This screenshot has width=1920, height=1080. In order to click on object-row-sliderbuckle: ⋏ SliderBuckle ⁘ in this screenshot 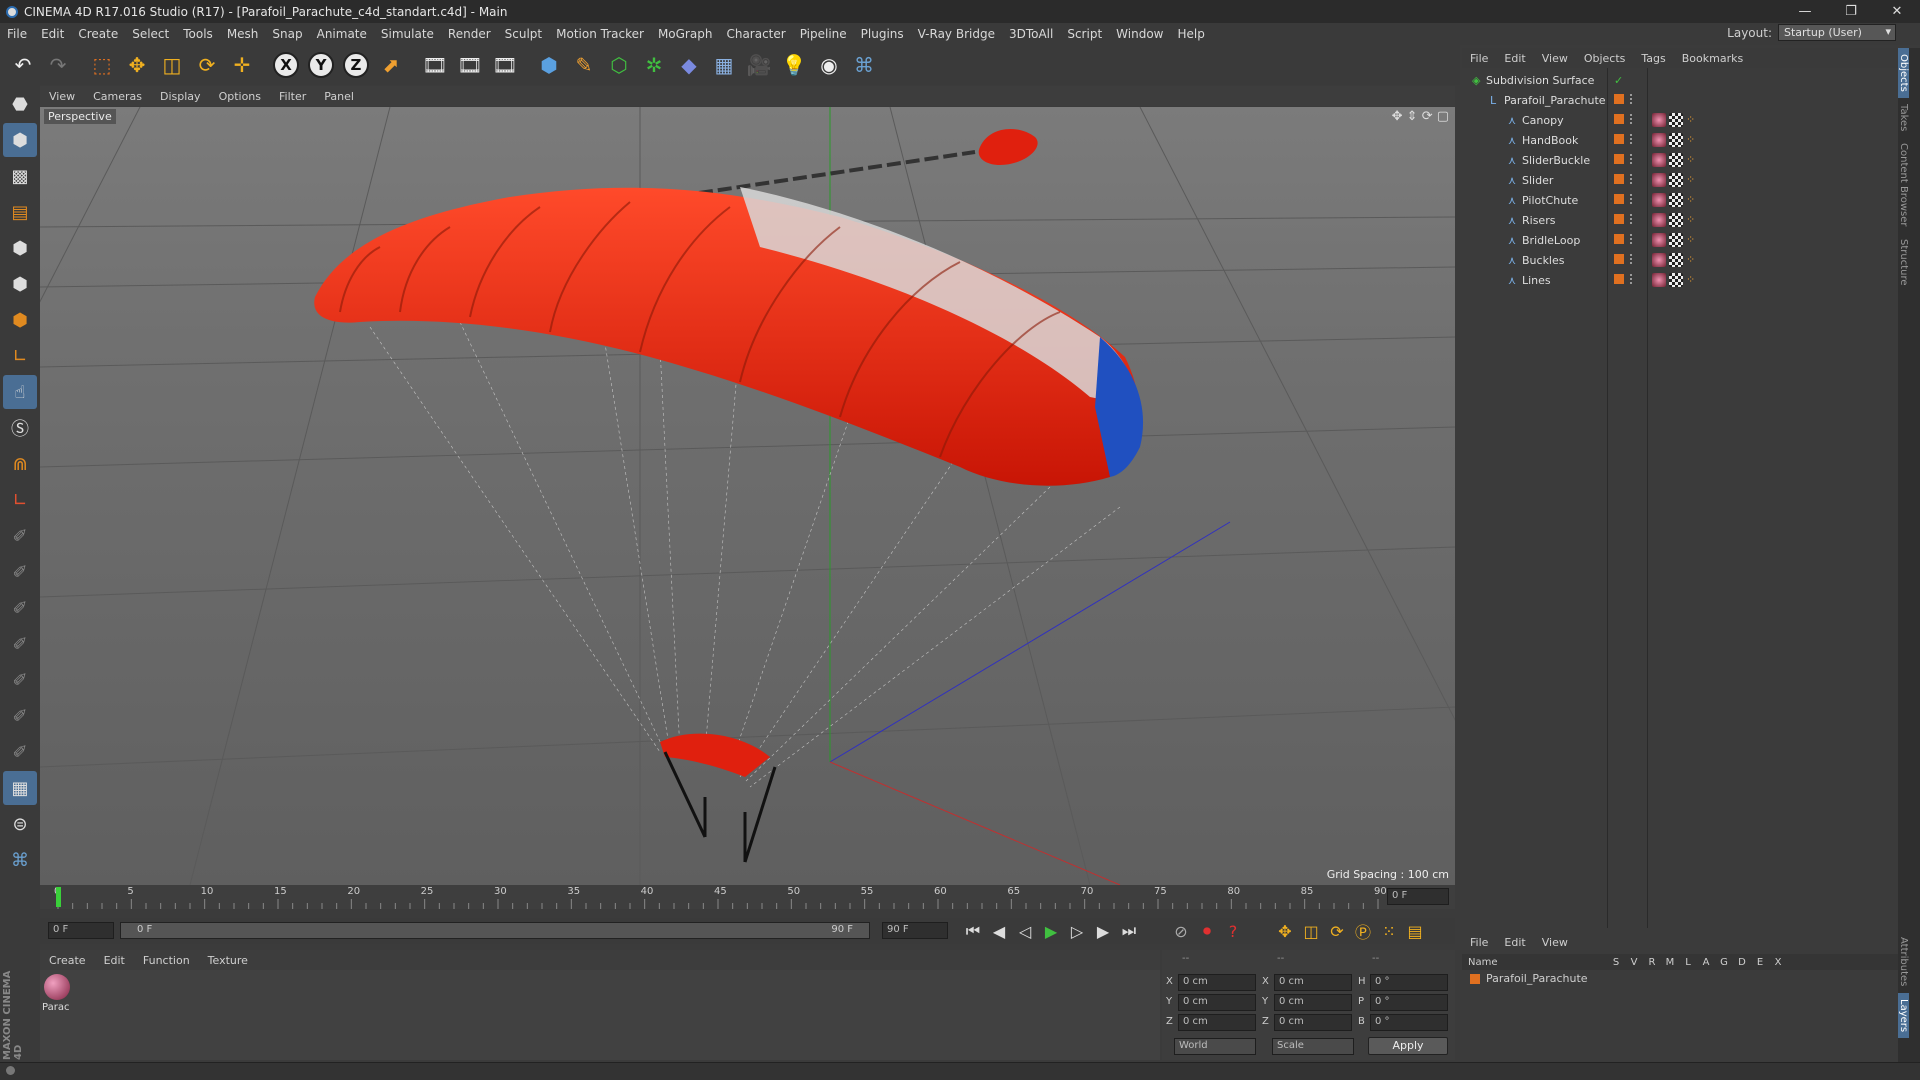, I will do `click(1680, 160)`.